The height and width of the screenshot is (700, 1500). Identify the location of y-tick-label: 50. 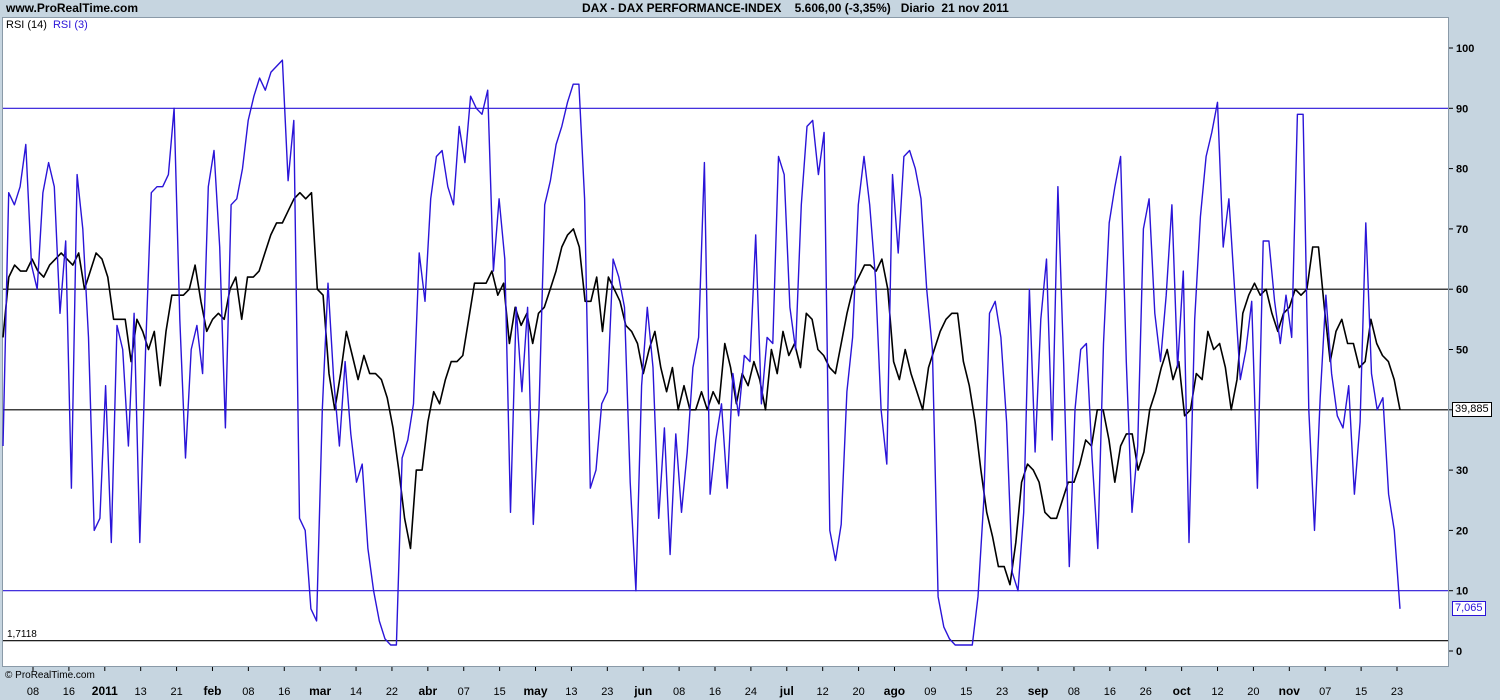
(1462, 351).